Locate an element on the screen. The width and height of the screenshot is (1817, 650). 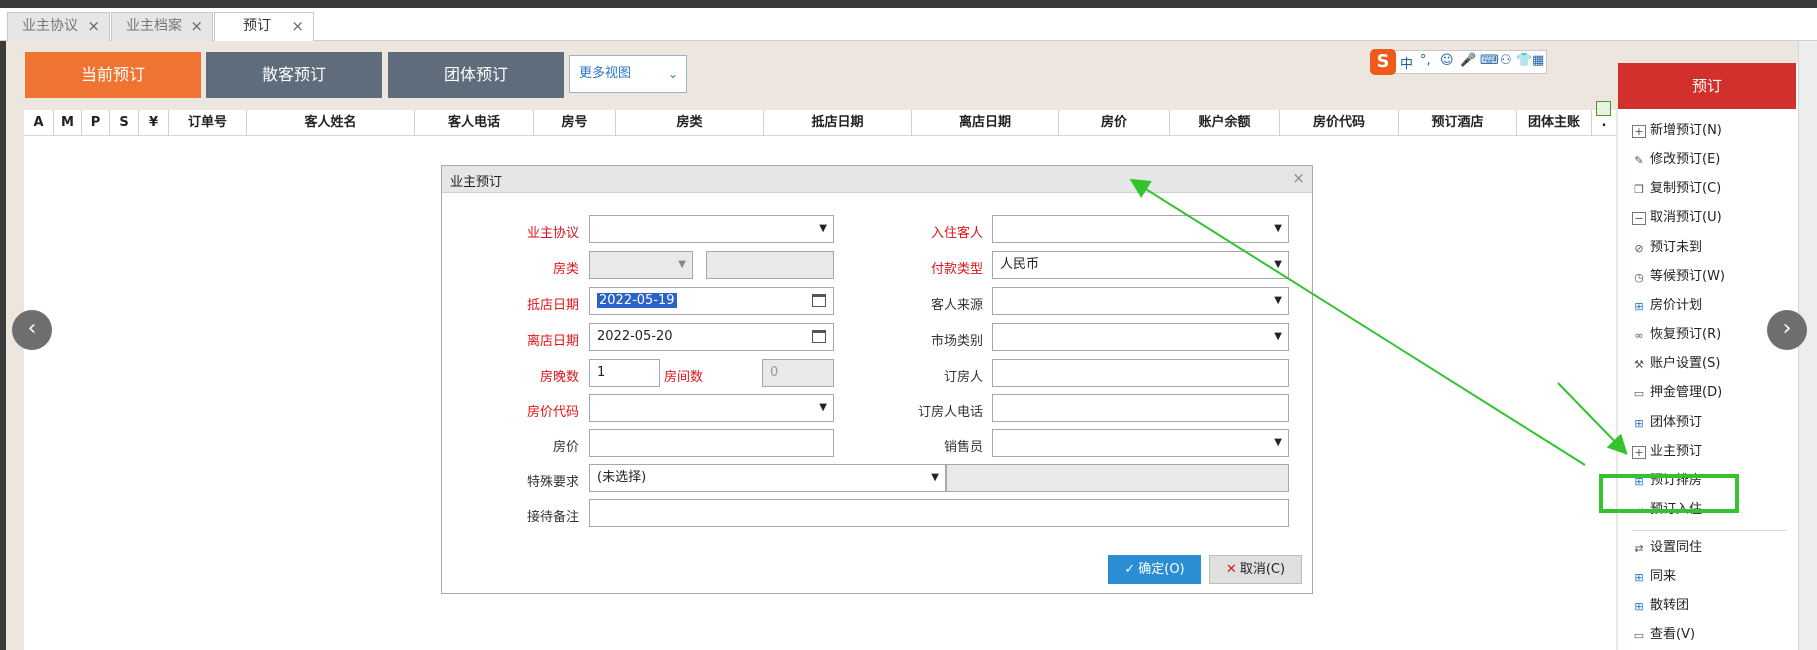
sidebar-item-view: ▭ 查看(V) is located at coordinates (1663, 635).